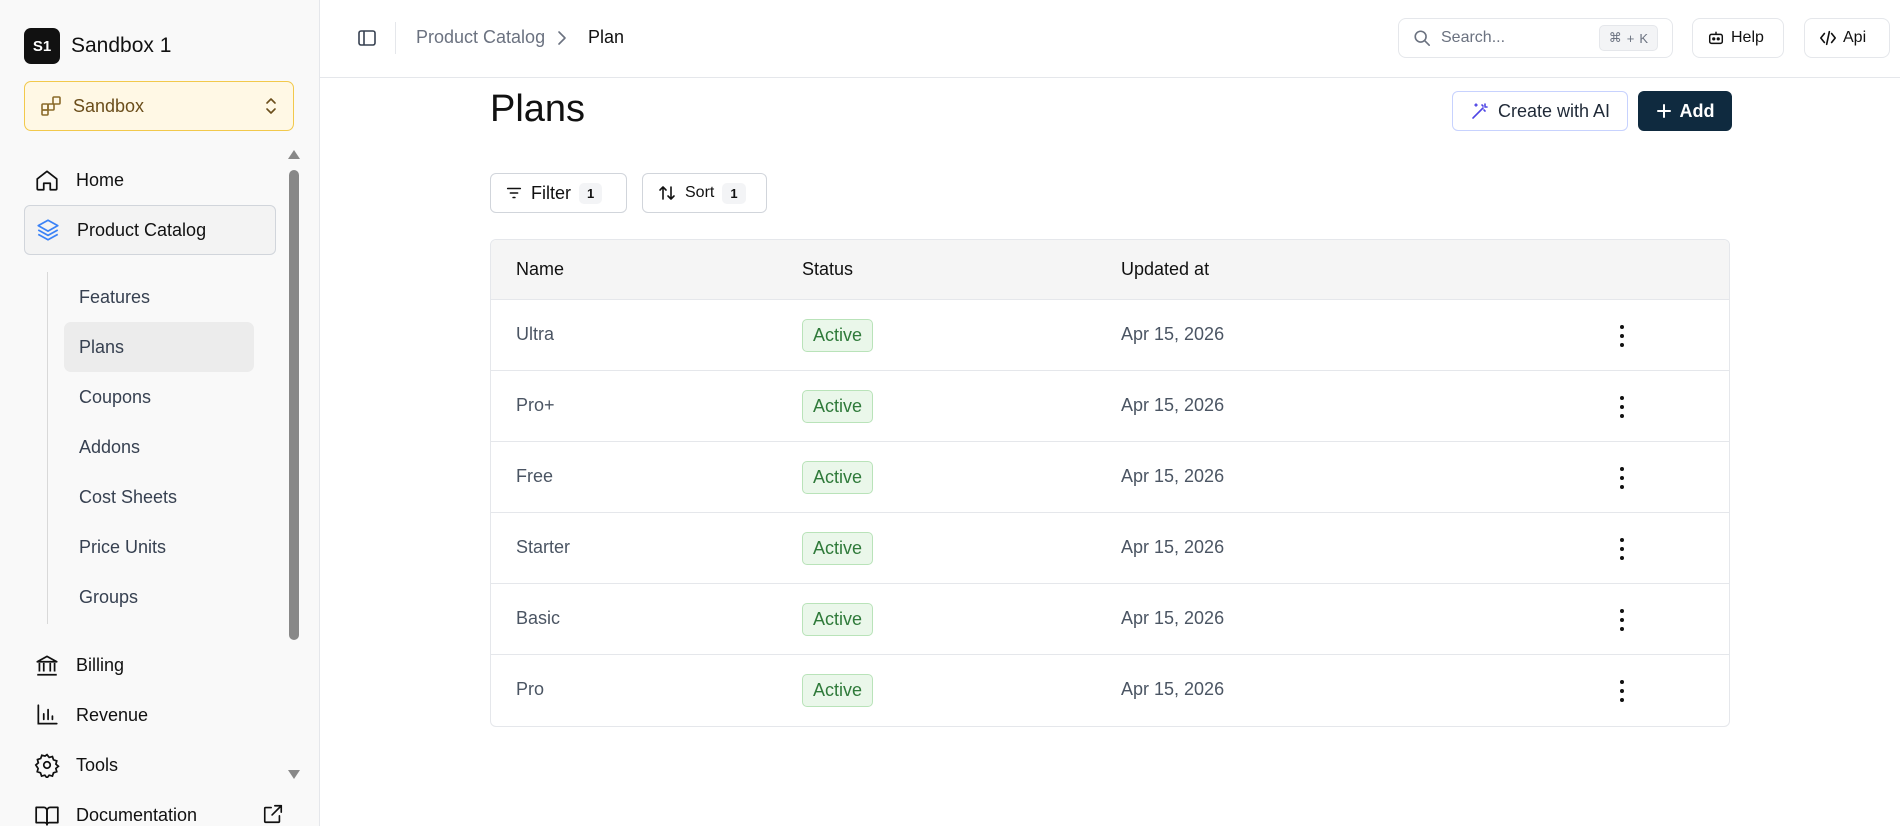  I want to click on home-icon, so click(47, 180).